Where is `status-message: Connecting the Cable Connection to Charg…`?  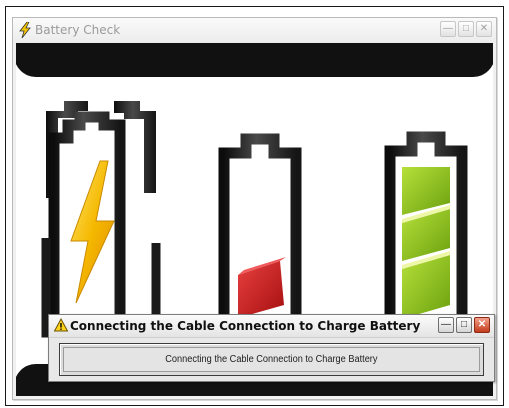 status-message: Connecting the Cable Connection to Charg… is located at coordinates (271, 359).